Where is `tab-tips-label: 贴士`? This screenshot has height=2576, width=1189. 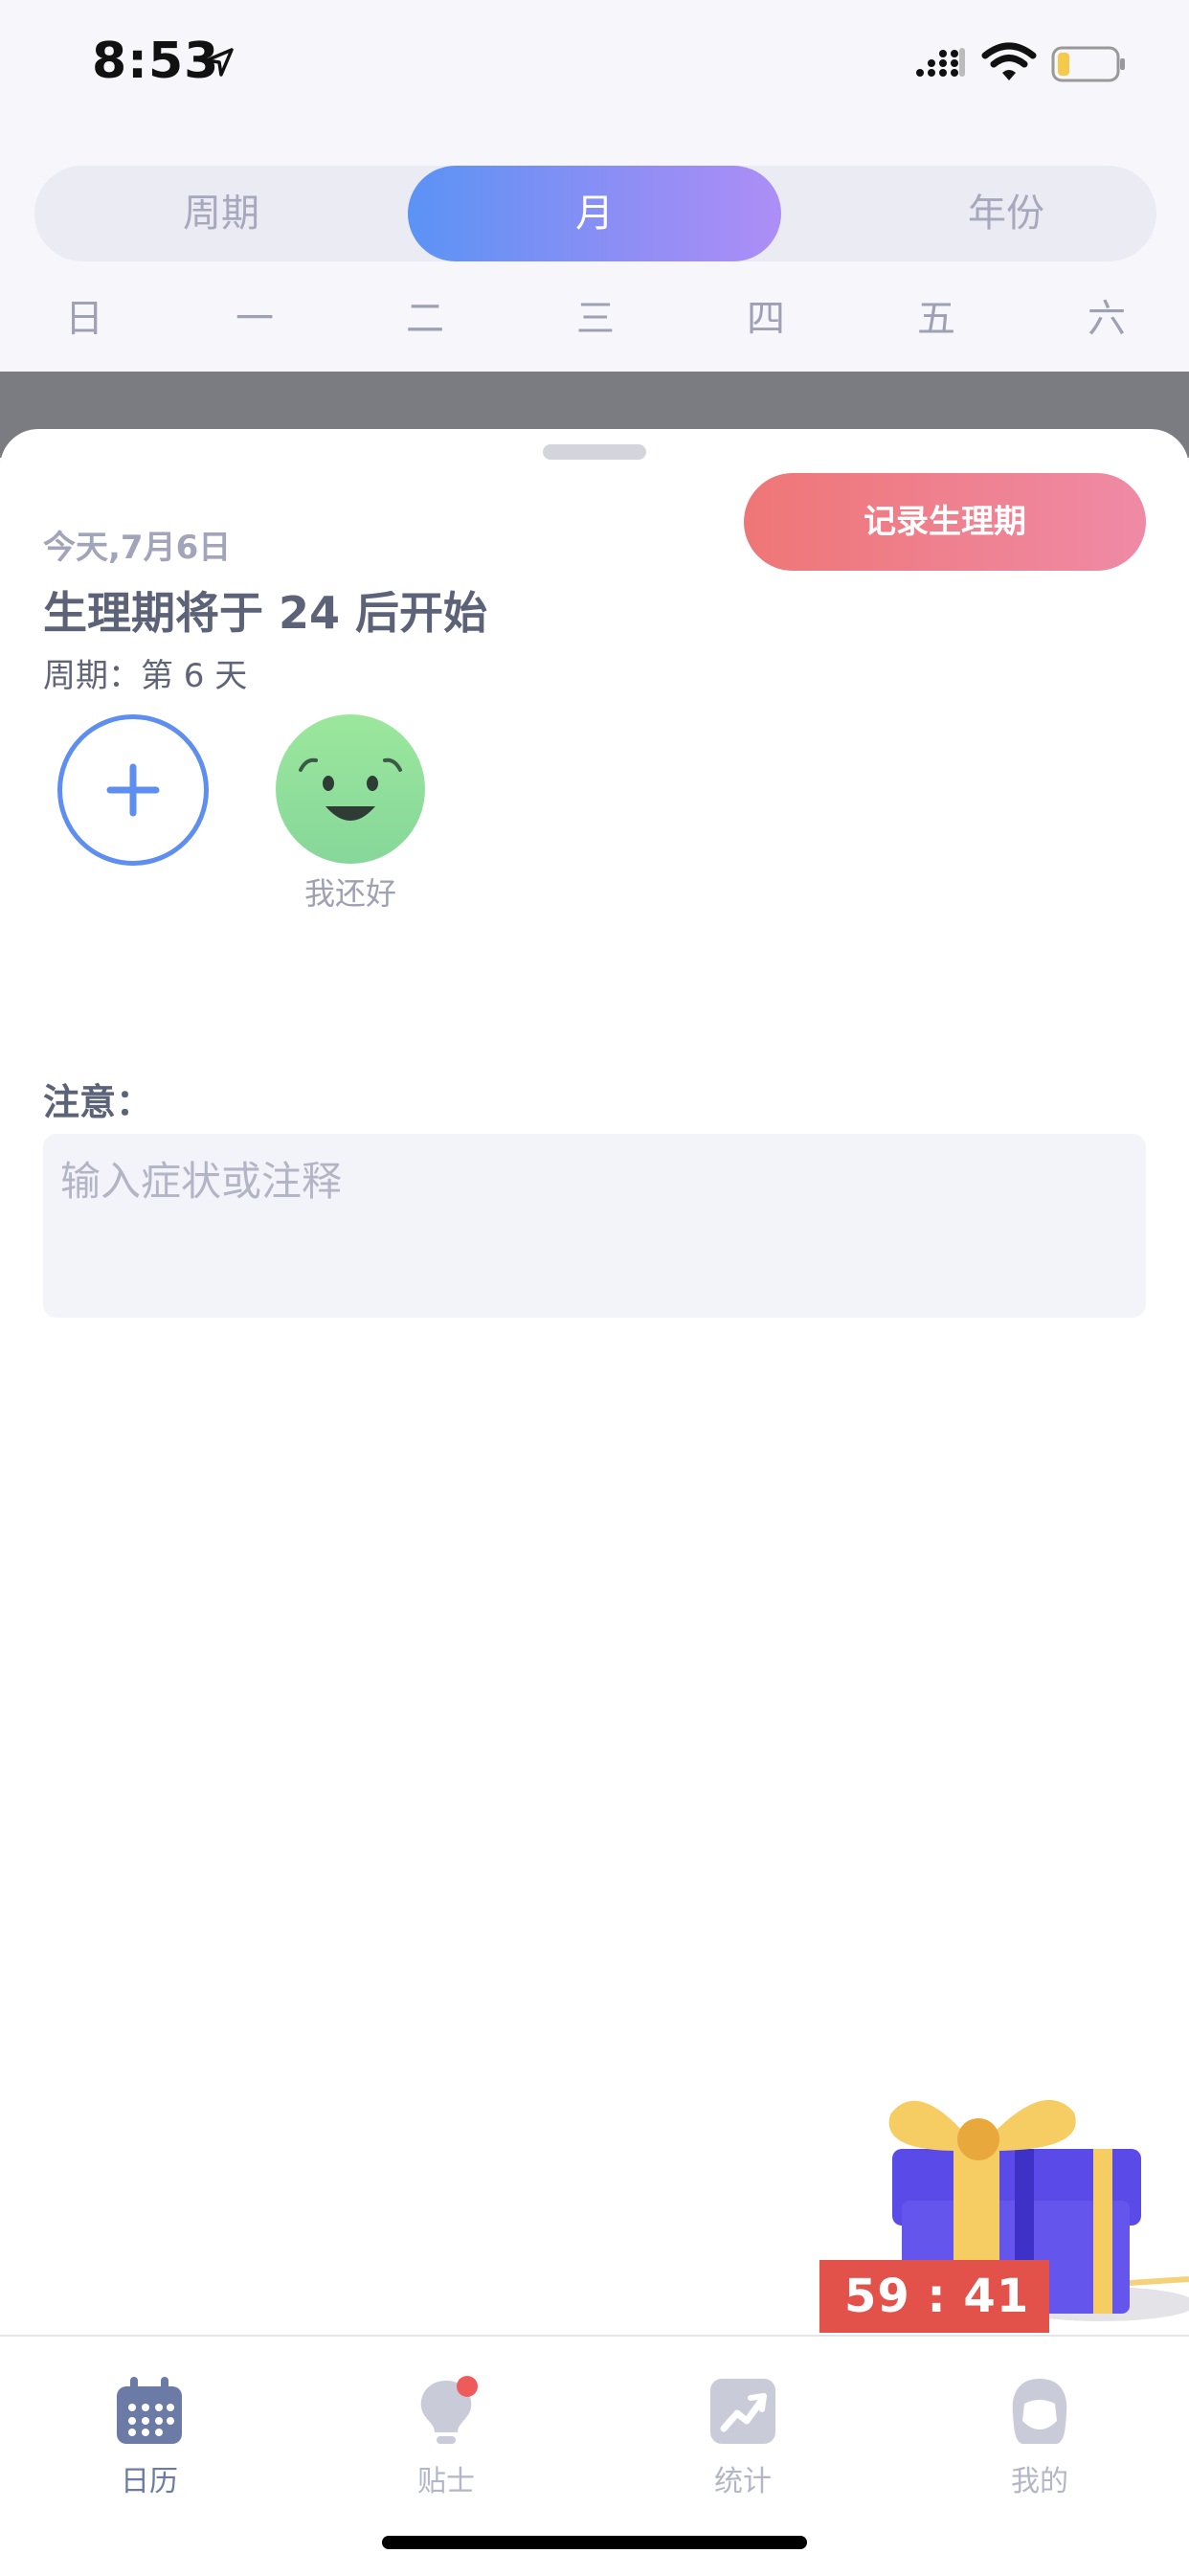
tab-tips-label: 贴士 is located at coordinates (446, 2481).